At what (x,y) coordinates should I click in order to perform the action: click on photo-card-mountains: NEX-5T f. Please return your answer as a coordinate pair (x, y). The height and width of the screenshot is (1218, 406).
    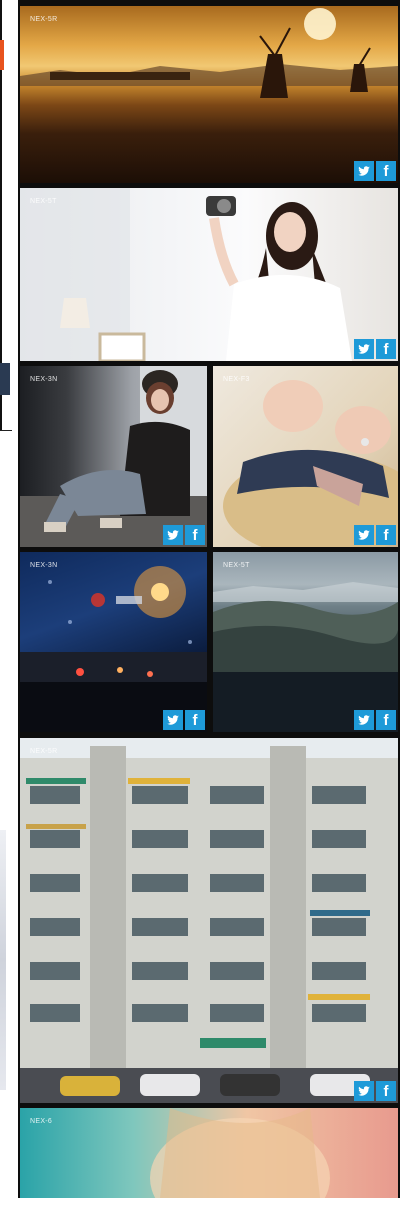
    Looking at the image, I should click on (305, 642).